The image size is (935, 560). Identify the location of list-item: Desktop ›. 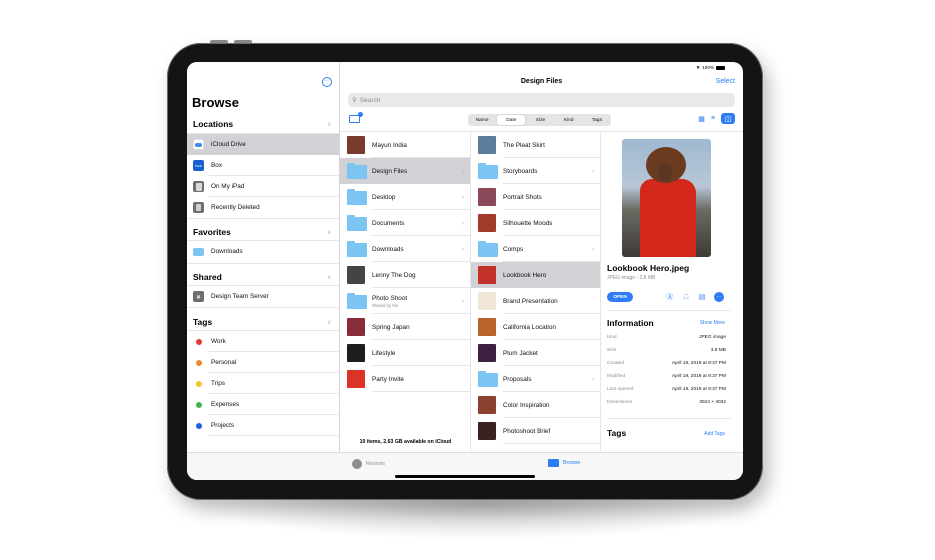
(405, 197).